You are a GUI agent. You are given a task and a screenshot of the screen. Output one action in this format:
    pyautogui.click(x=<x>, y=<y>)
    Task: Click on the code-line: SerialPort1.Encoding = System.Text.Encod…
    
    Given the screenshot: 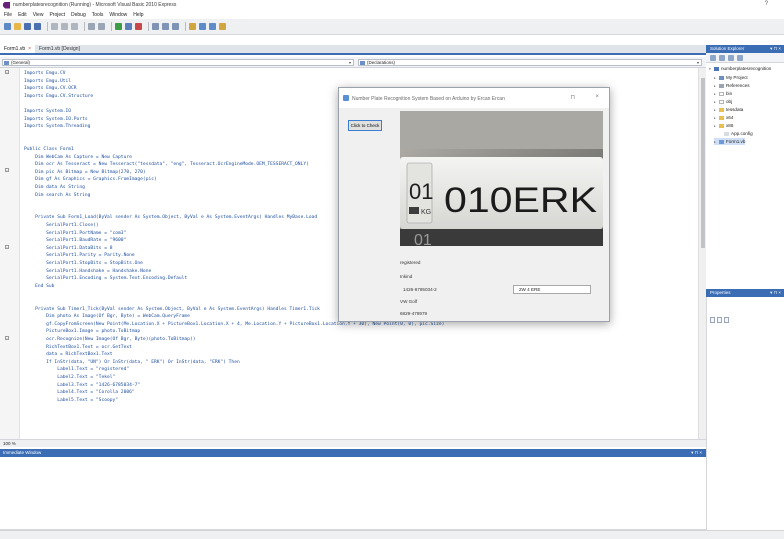 What is the action you would take?
    pyautogui.click(x=105, y=278)
    